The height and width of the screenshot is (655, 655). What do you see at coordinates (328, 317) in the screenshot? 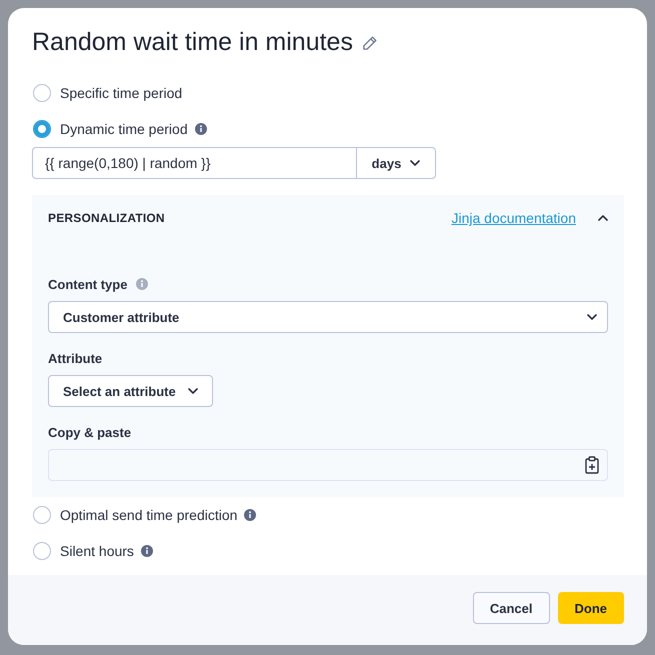
I see `select-dropdown: Customer attribute` at bounding box center [328, 317].